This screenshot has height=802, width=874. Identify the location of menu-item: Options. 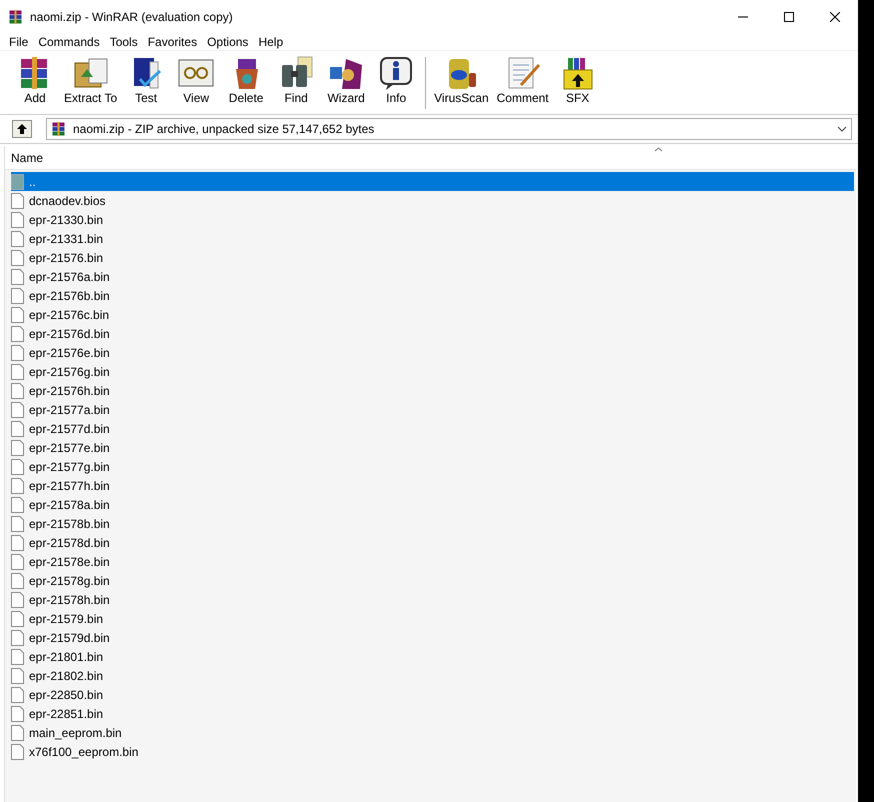
(228, 41).